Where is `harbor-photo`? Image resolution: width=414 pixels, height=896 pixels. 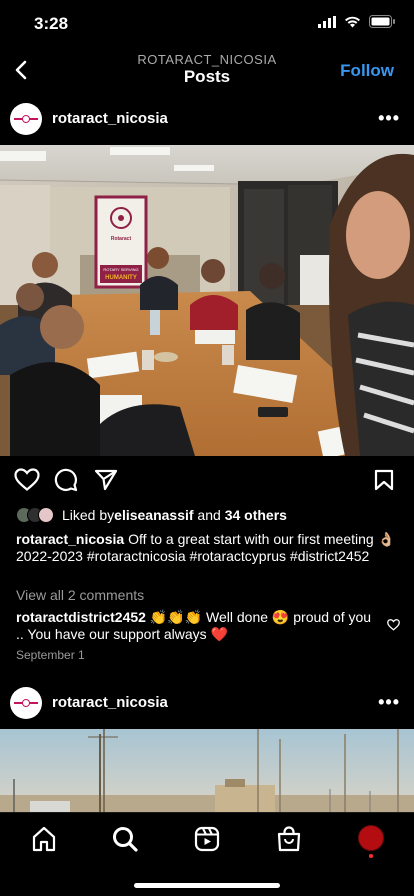
harbor-photo is located at coordinates (207, 770).